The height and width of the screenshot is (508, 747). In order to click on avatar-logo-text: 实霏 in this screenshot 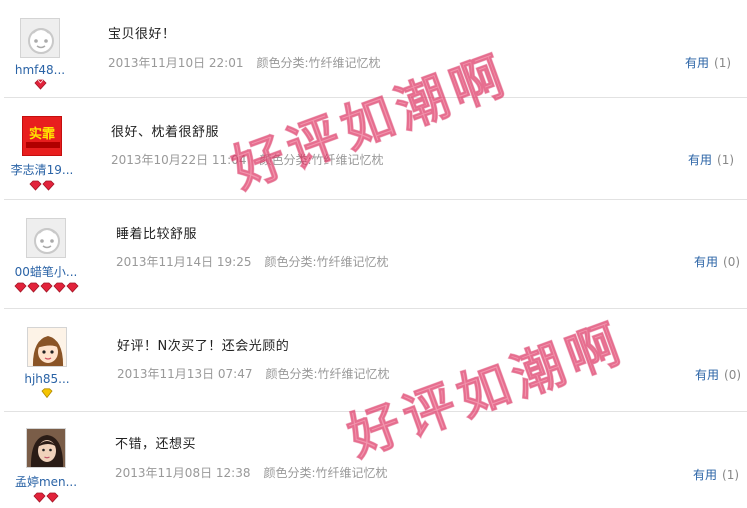, I will do `click(41, 134)`.